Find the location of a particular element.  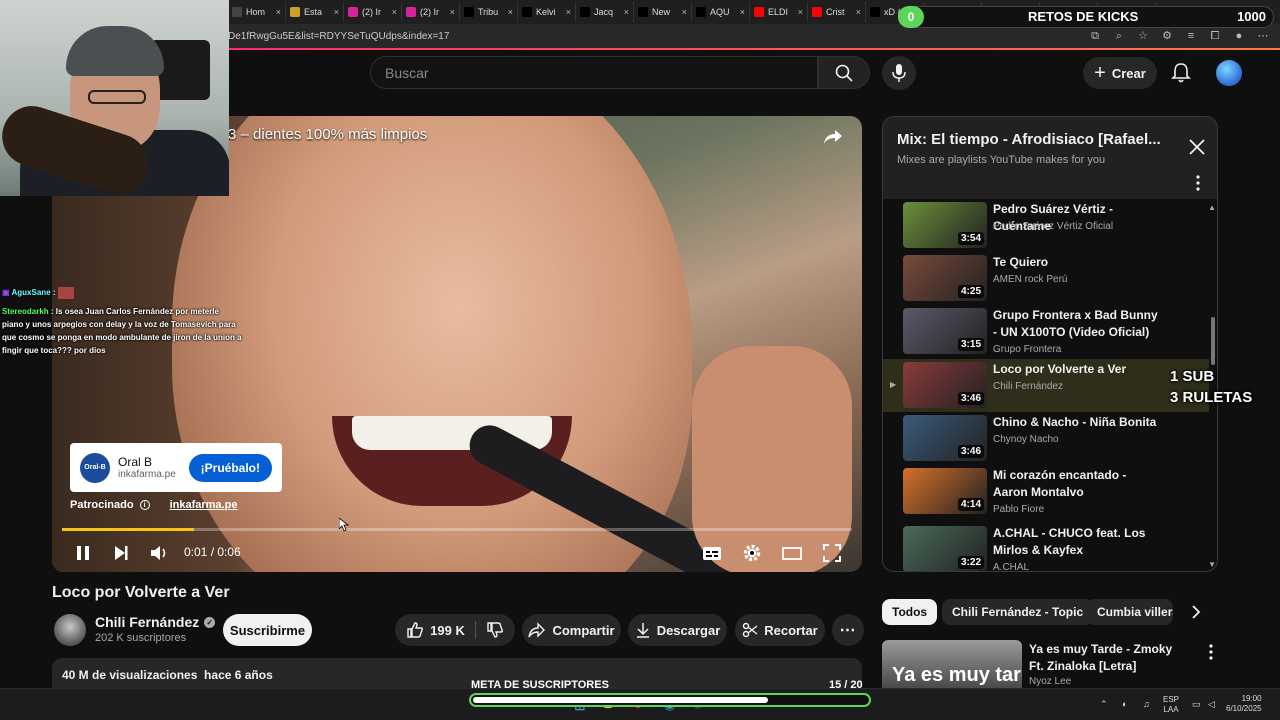

zoom-icon: ⌕ is located at coordinates (1119, 36).